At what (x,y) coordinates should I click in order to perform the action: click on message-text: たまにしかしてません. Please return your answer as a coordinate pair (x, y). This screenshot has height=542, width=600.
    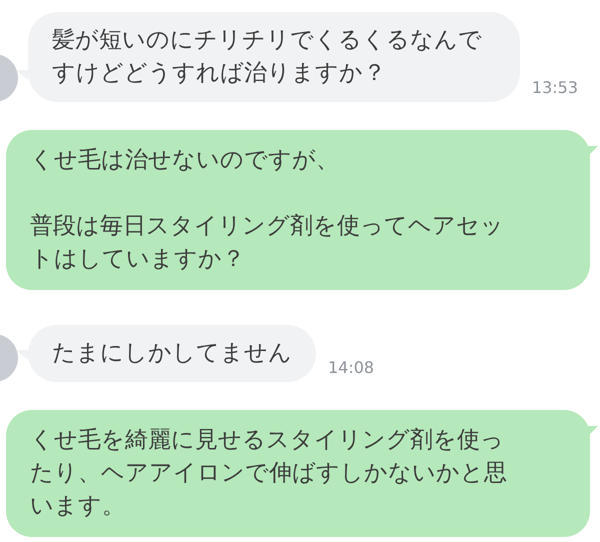
    Looking at the image, I should click on (172, 353).